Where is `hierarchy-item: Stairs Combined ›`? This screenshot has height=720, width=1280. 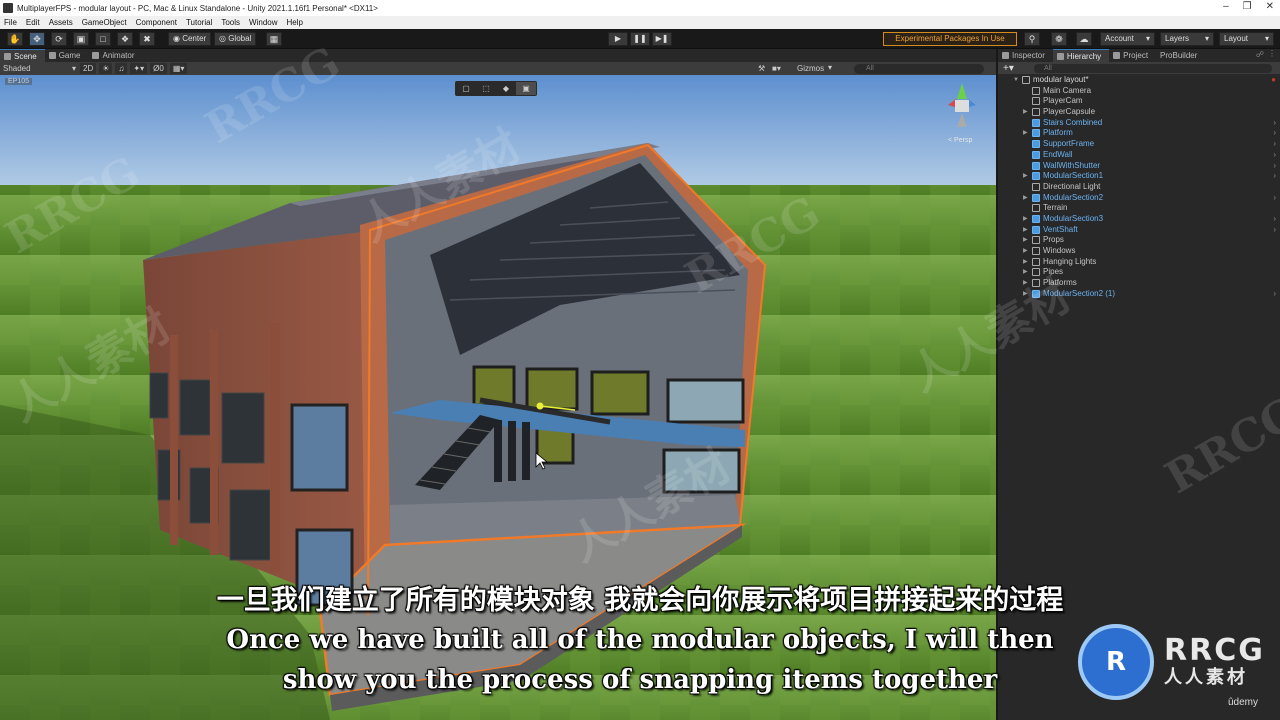 hierarchy-item: Stairs Combined › is located at coordinates (1139, 123).